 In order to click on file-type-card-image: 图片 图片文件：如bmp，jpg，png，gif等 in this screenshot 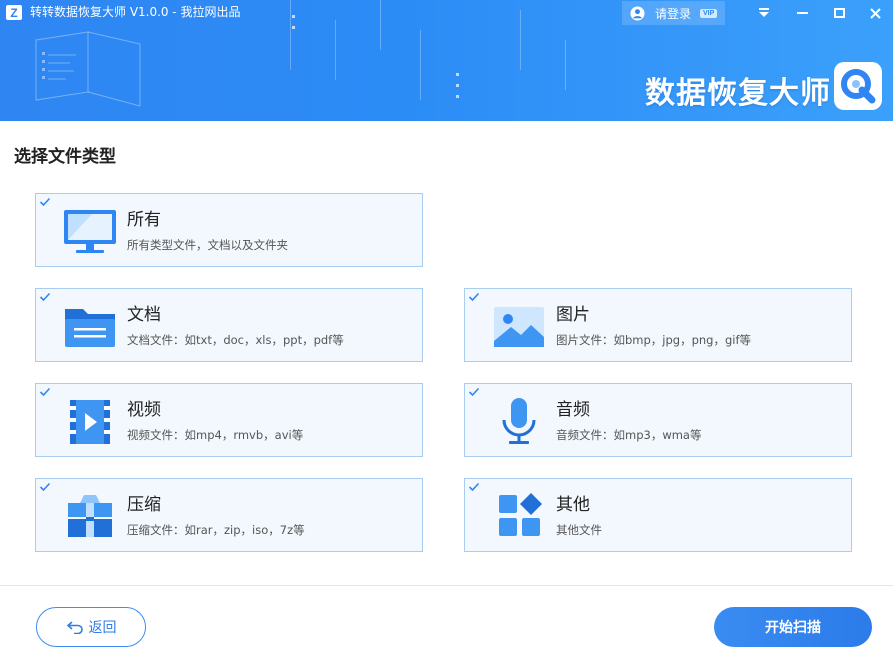, I will do `click(658, 325)`.